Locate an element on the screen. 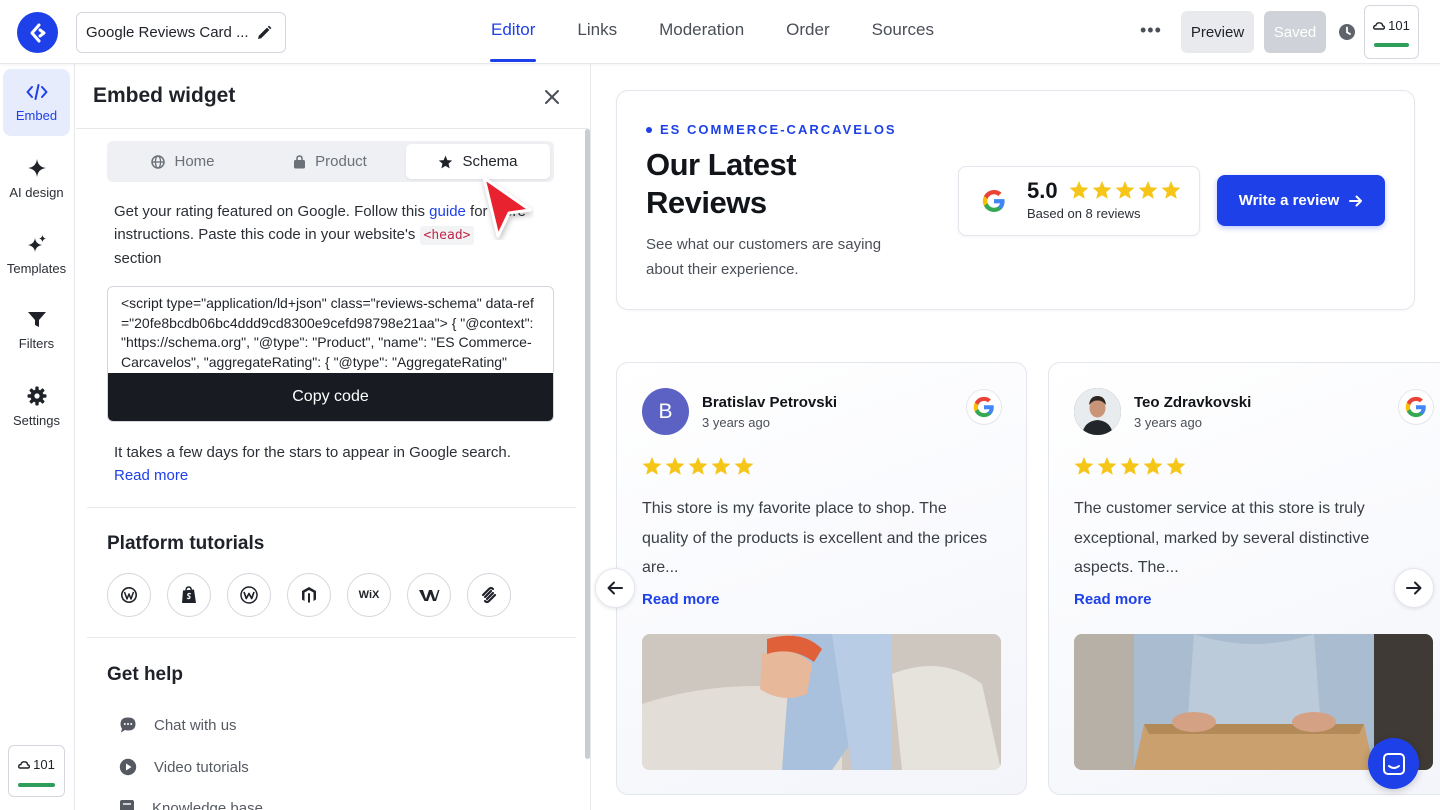  credits-bar is located at coordinates (1391, 45).